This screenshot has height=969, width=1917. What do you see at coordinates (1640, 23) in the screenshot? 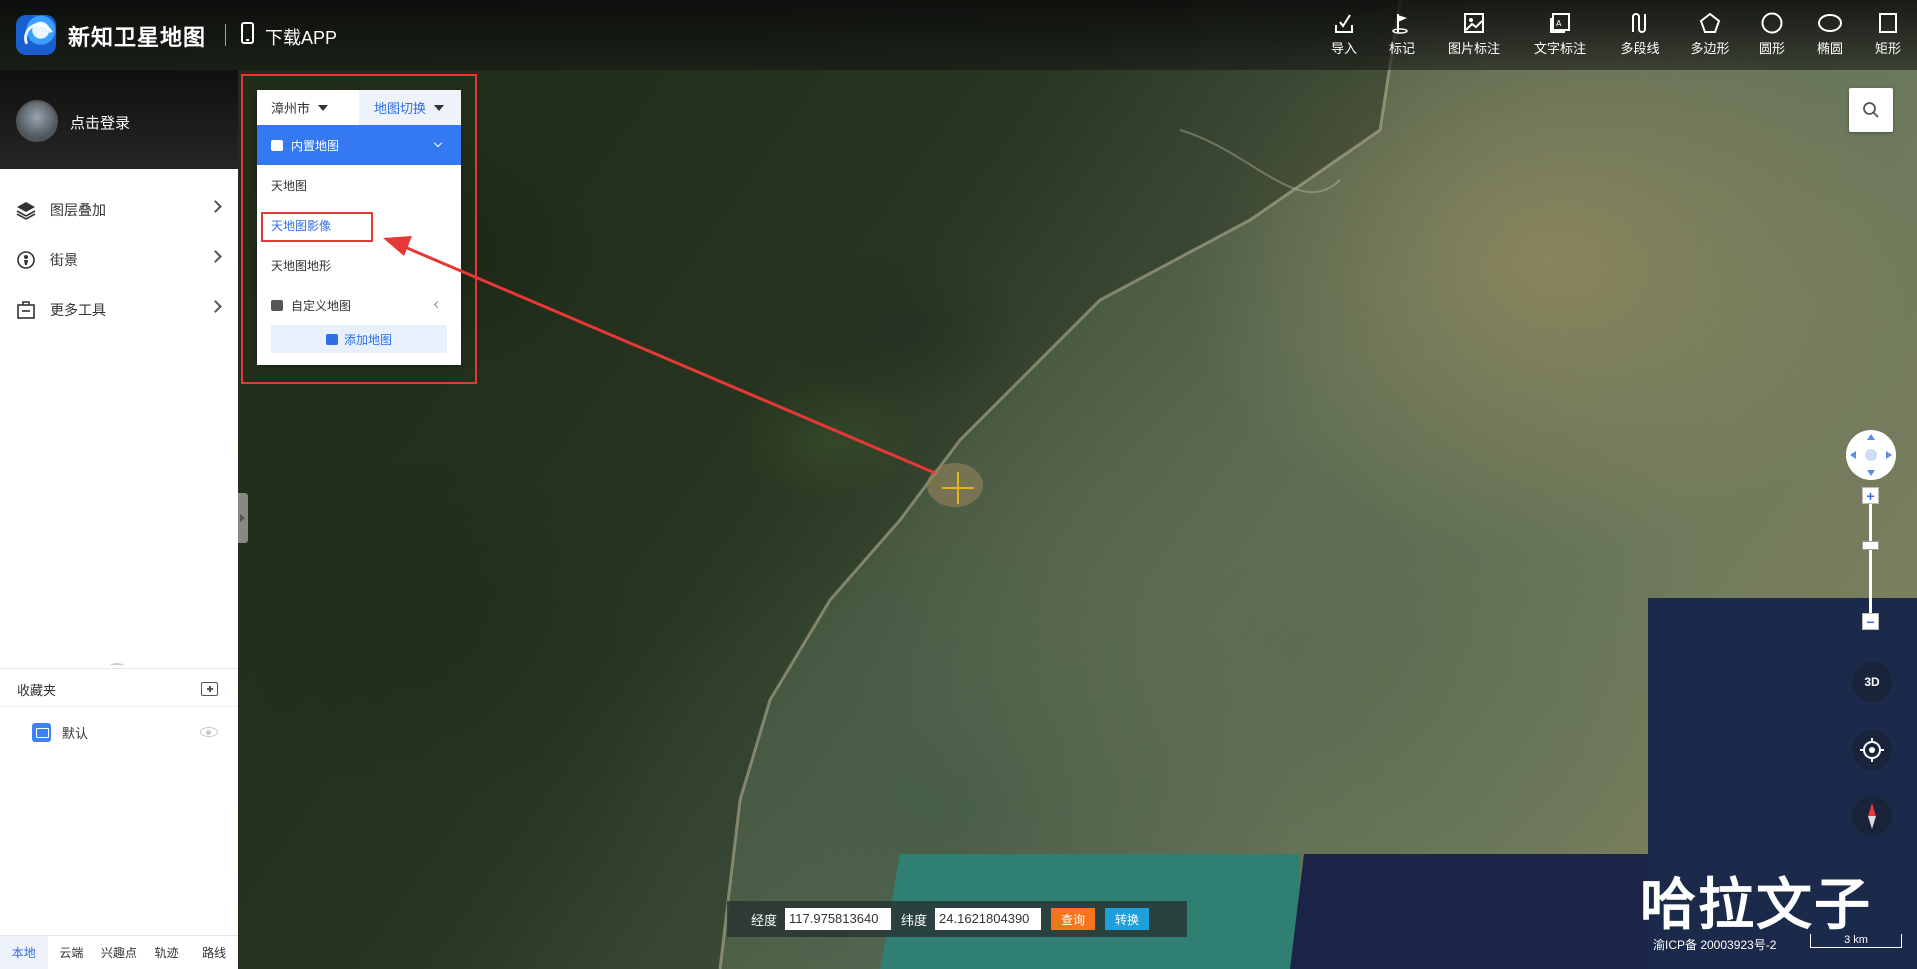
I see `polyline-icon` at bounding box center [1640, 23].